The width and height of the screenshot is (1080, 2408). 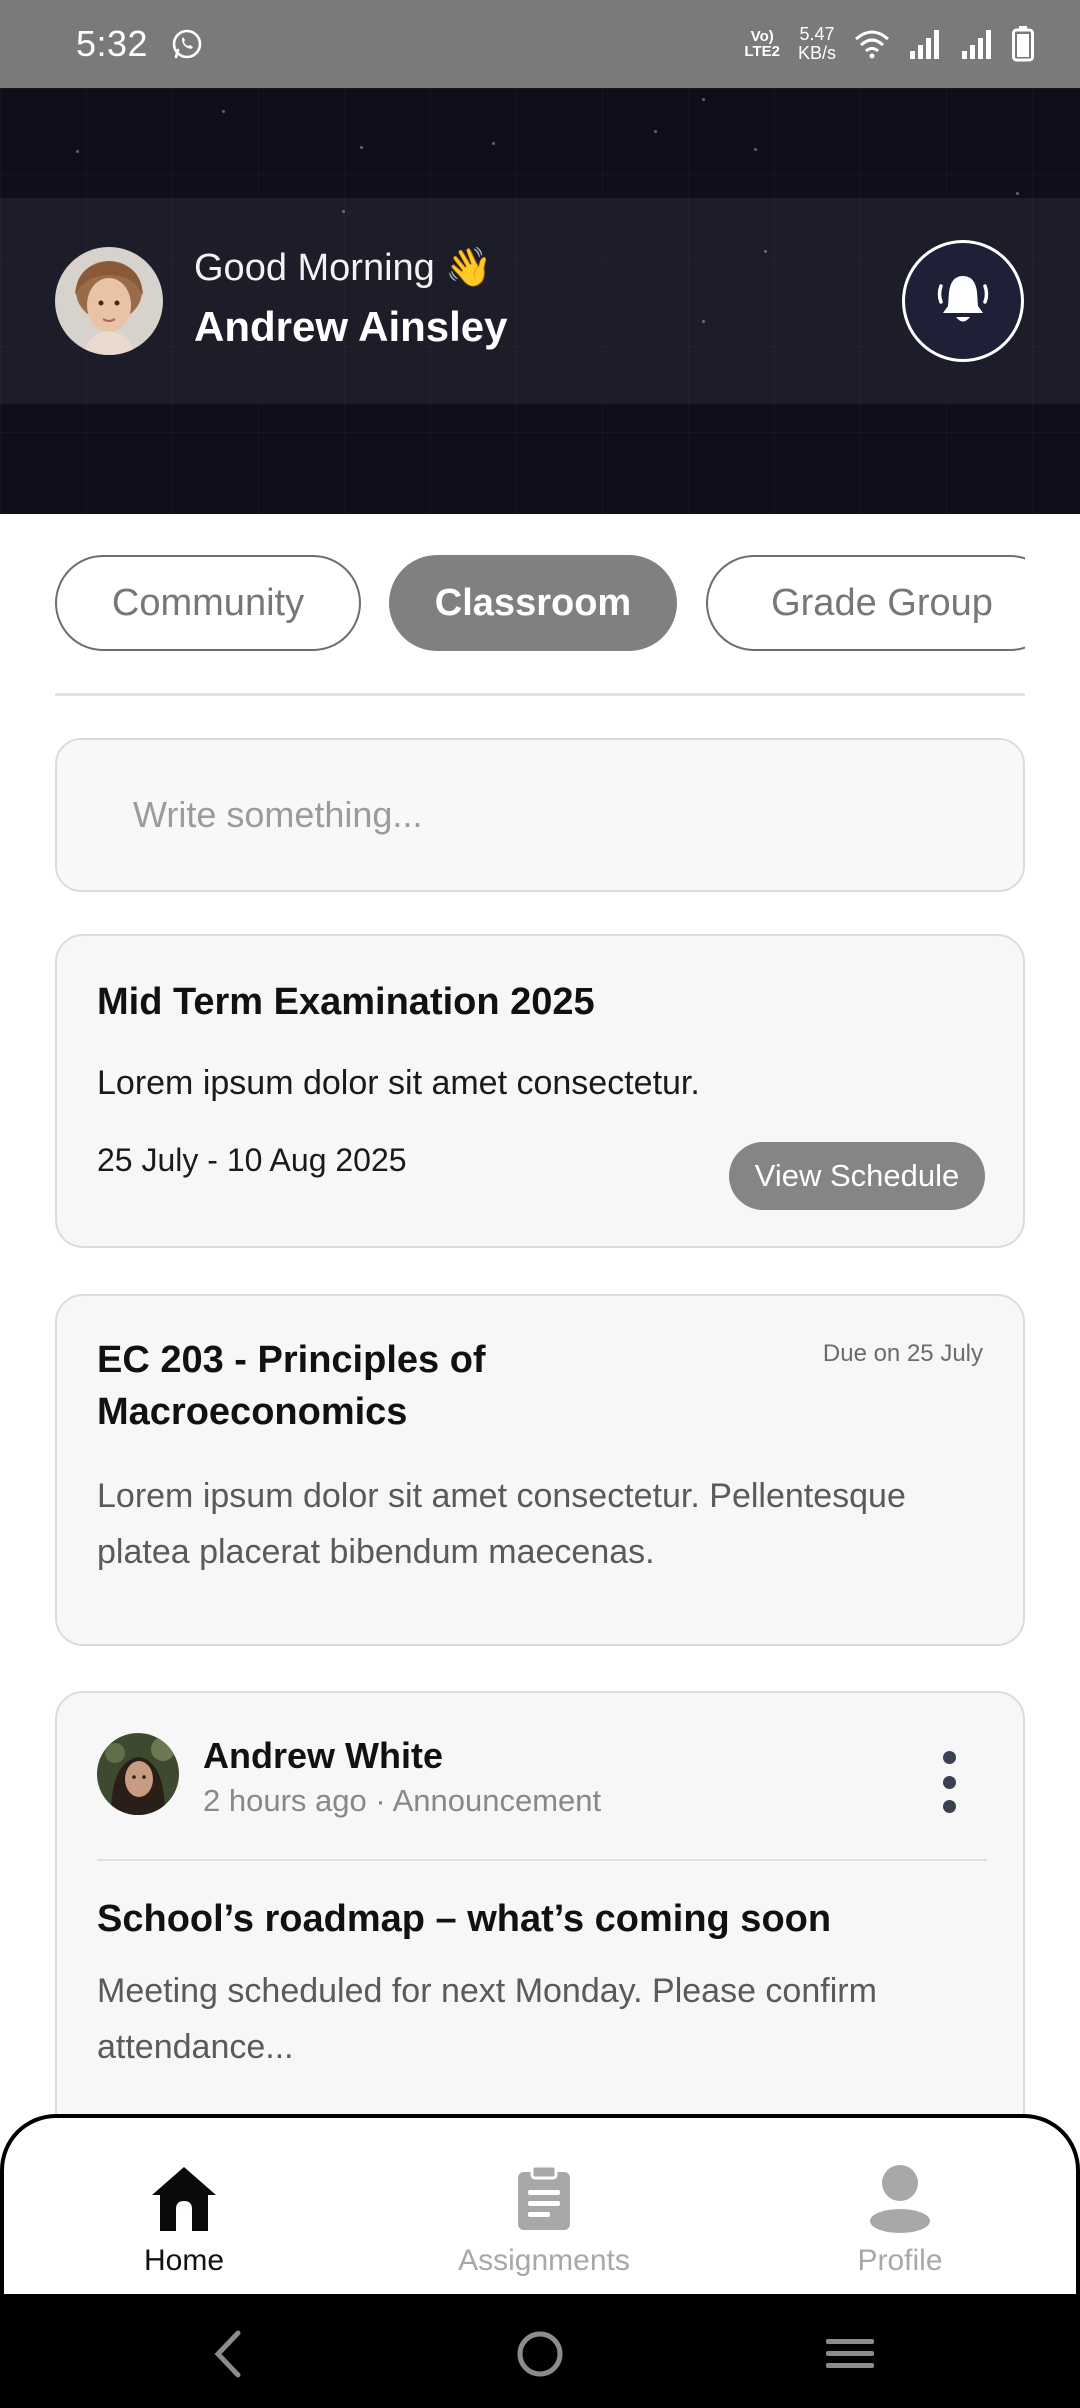 What do you see at coordinates (865, 603) in the screenshot?
I see `tab-grade-group: Grade Group` at bounding box center [865, 603].